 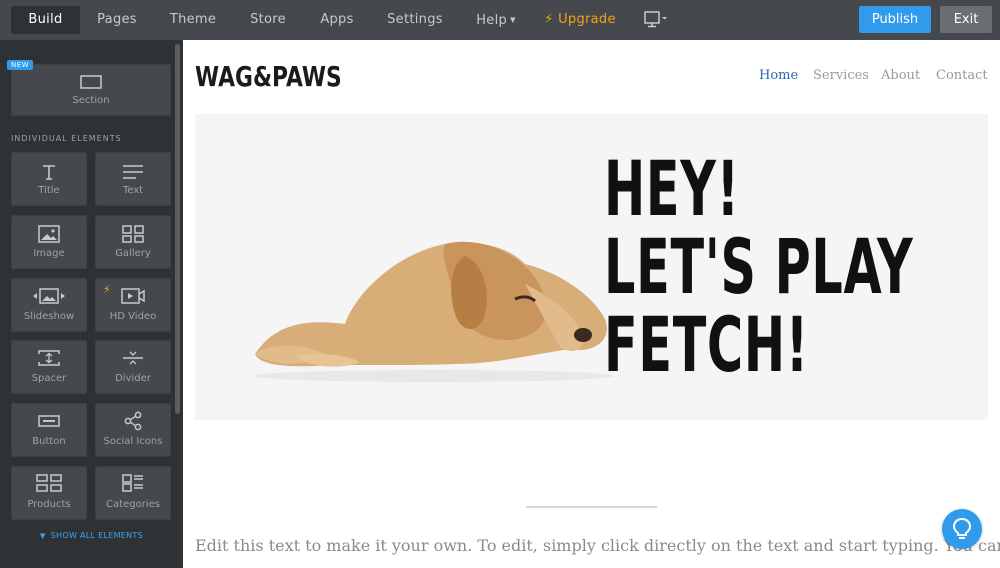 I want to click on site-nav-contact: Contact, so click(x=962, y=75).